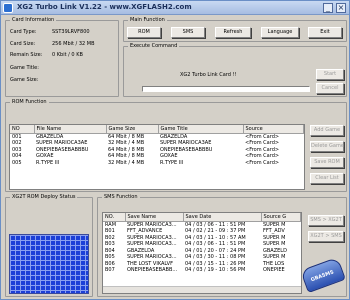  Describe the element at coordinates (226, 89) in the screenshot. I see `execute-progress-bar` at that location.